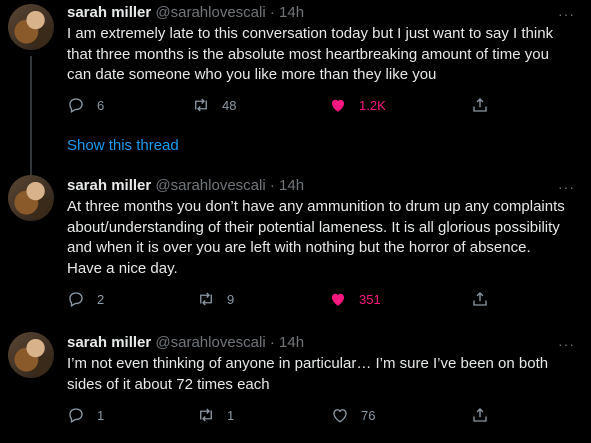 Image resolution: width=591 pixels, height=443 pixels. Describe the element at coordinates (101, 415) in the screenshot. I see `reply-count: 1` at that location.